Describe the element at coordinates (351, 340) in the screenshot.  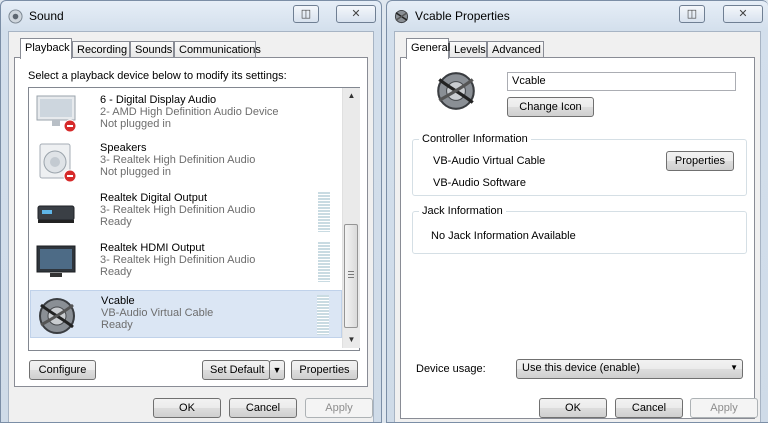
I see `scroll-down-arrow-icon: ▼` at that location.